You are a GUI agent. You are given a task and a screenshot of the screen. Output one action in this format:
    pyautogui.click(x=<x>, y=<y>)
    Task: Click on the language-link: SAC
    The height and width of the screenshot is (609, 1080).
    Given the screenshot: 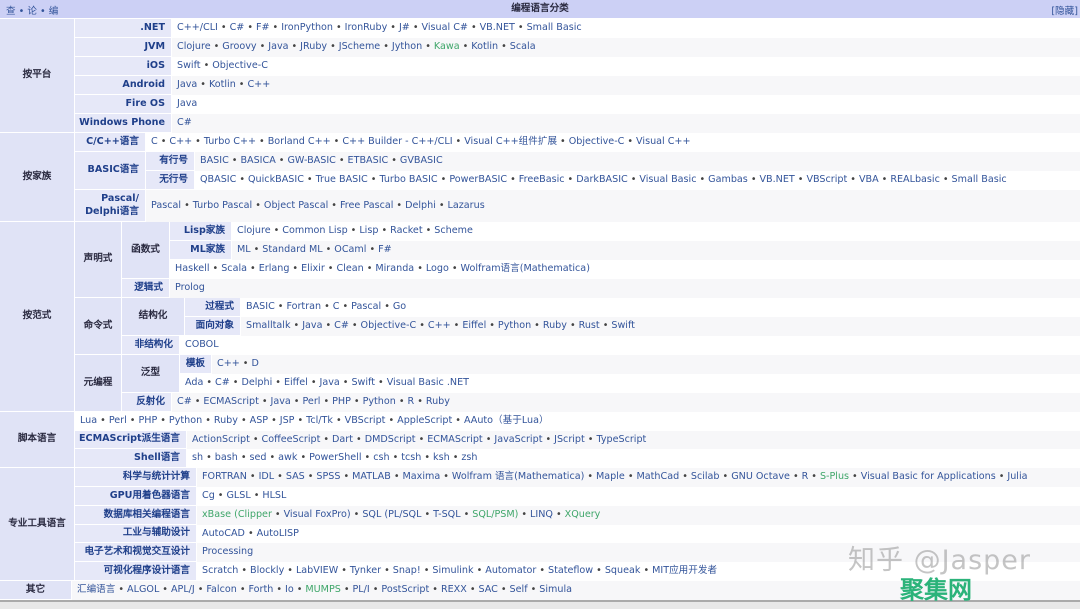 What is the action you would take?
    pyautogui.click(x=488, y=590)
    